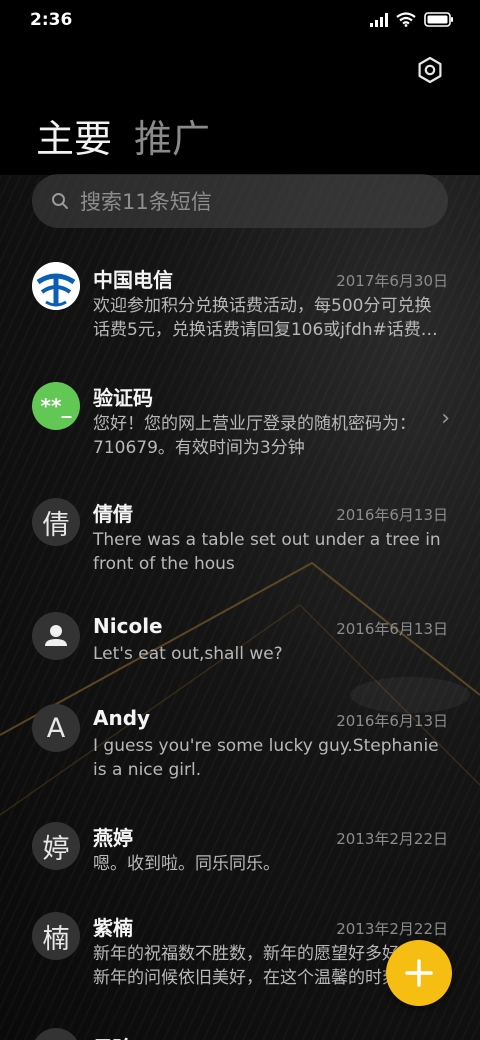 This screenshot has width=480, height=1040. Describe the element at coordinates (56, 936) in the screenshot. I see `contact-avatar: 楠` at that location.